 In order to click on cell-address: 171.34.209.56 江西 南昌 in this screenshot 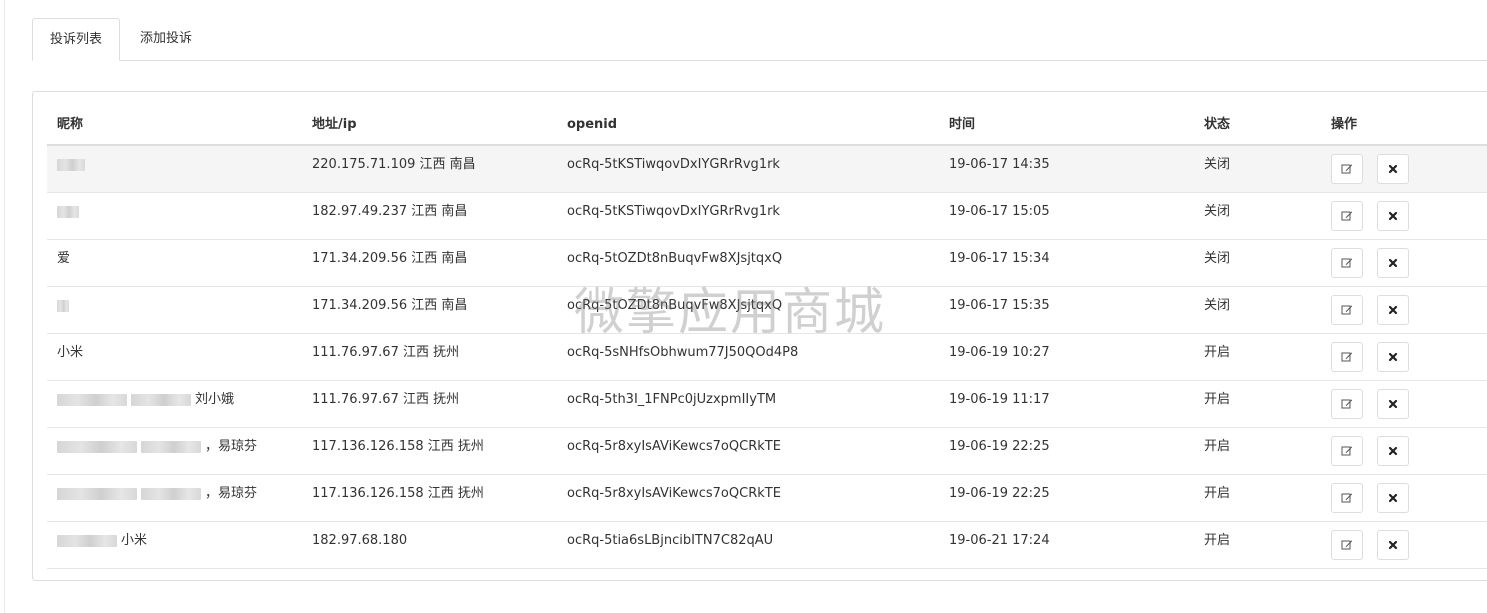, I will do `click(390, 305)`.